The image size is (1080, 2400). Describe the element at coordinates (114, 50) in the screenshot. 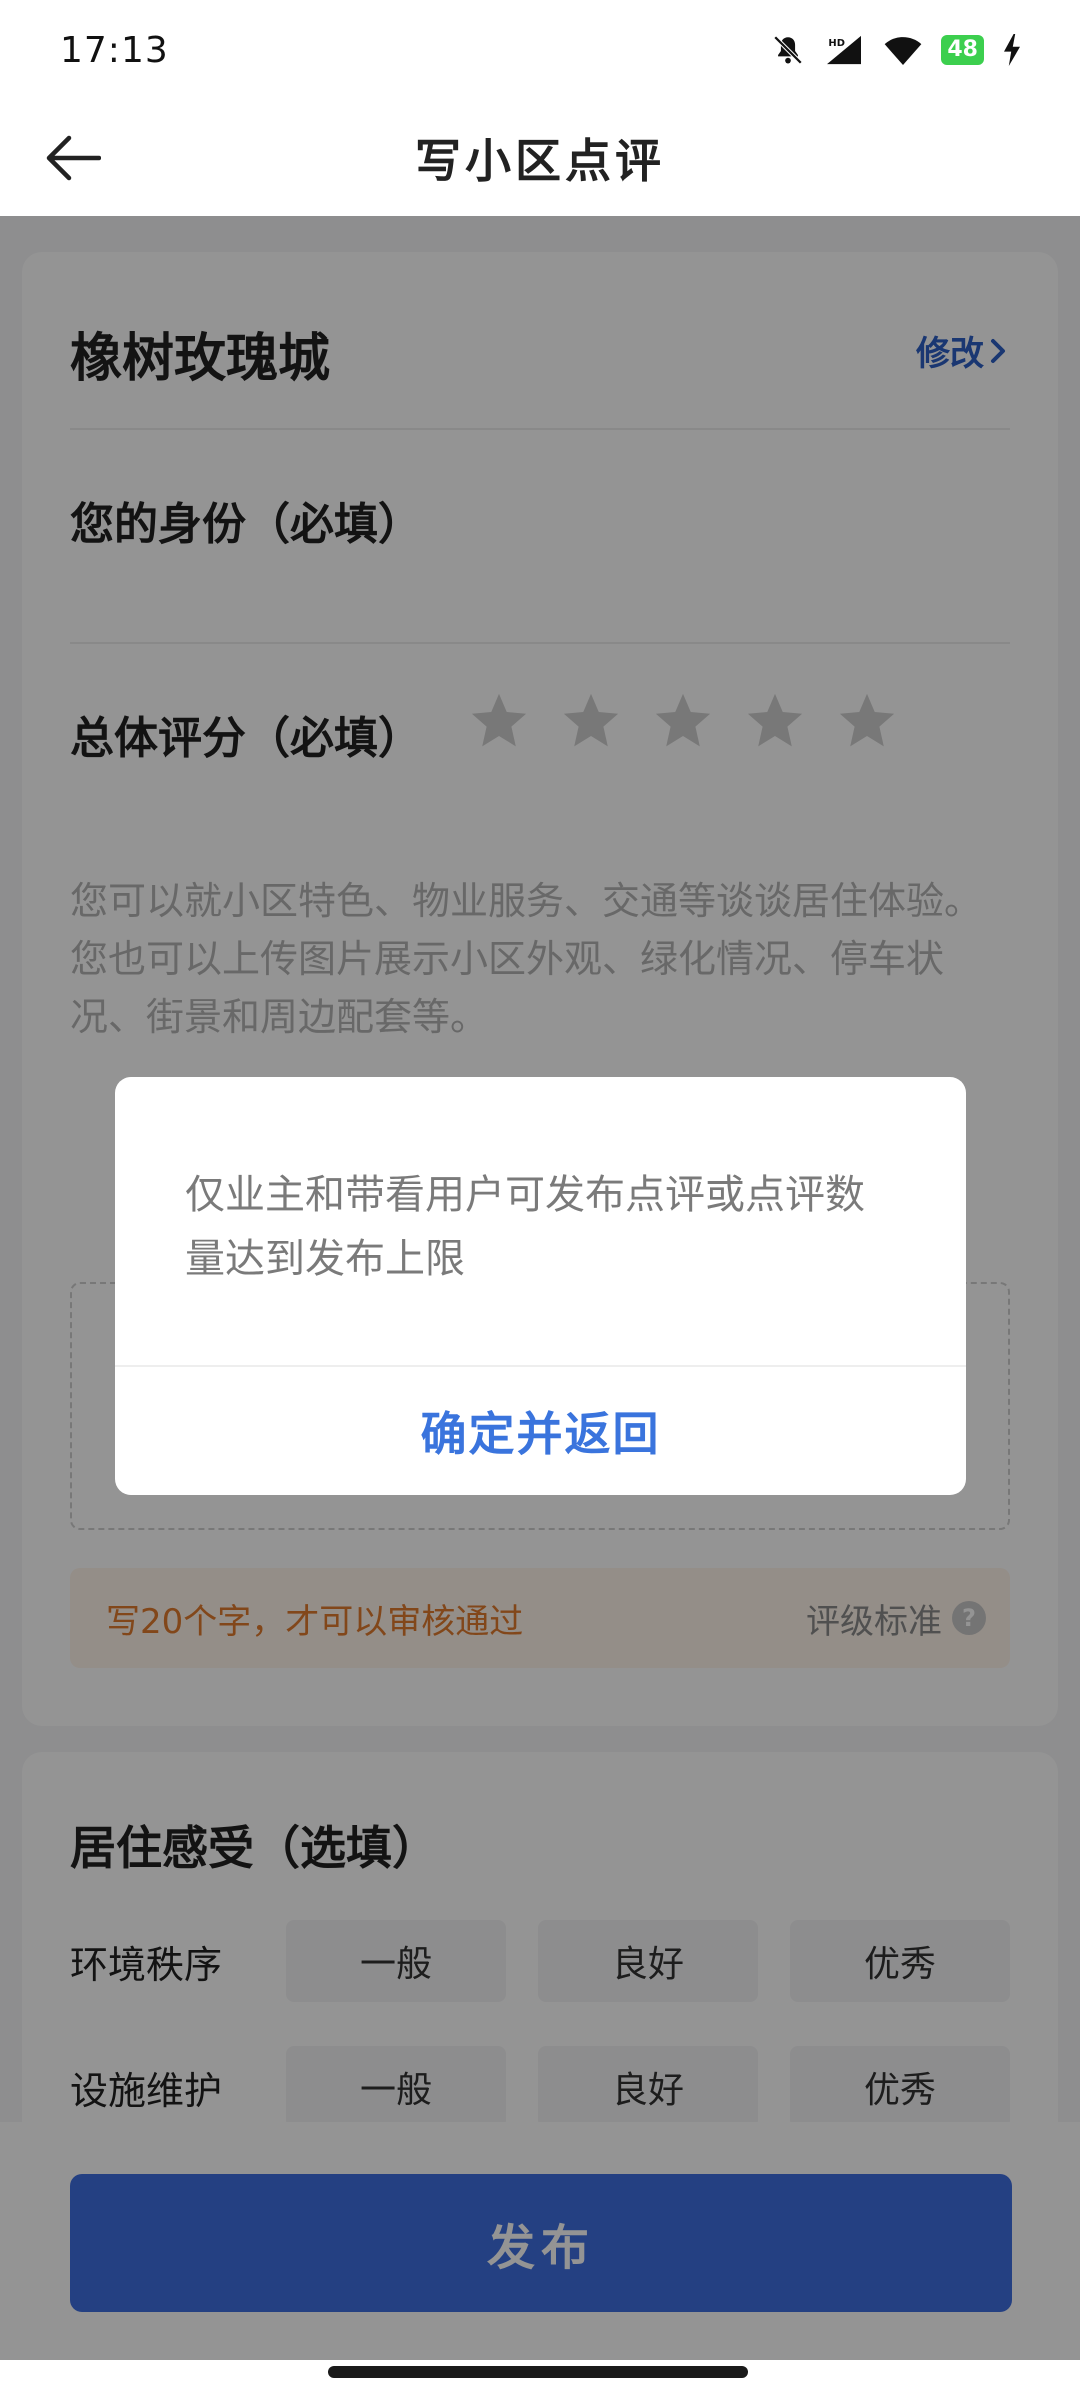

I see `status-time: 17:13` at that location.